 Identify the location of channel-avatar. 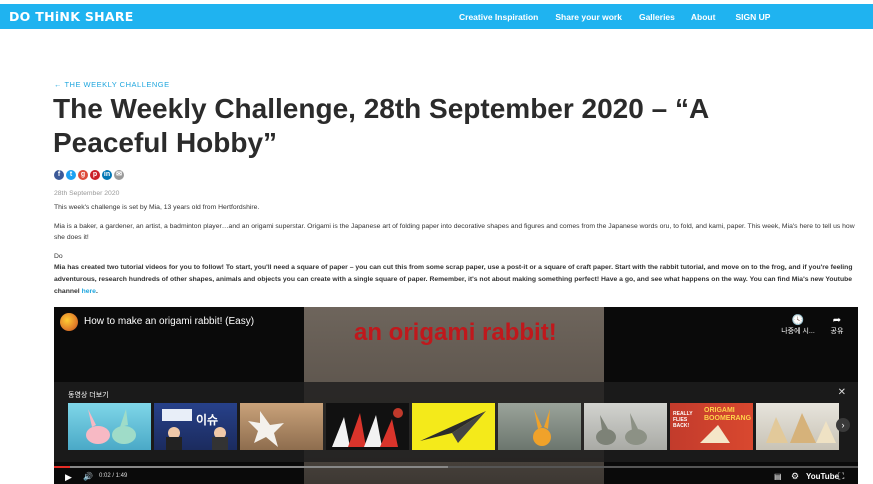
(69, 322).